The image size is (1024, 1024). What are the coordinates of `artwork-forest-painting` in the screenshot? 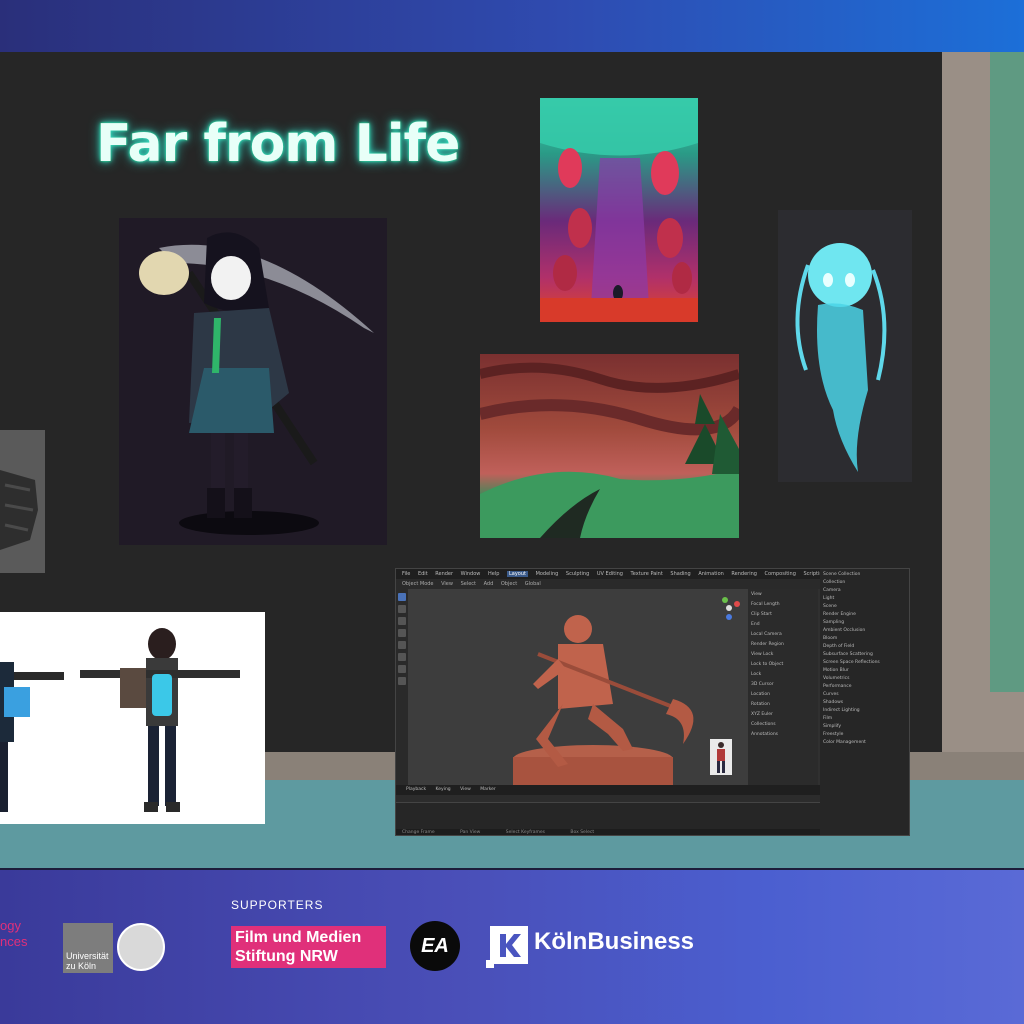 It's located at (619, 210).